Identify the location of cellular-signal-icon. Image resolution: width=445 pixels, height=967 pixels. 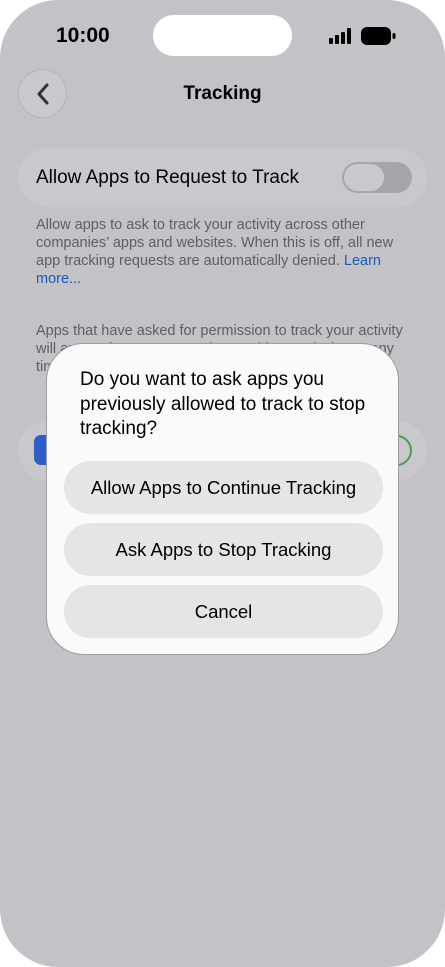
(340, 36).